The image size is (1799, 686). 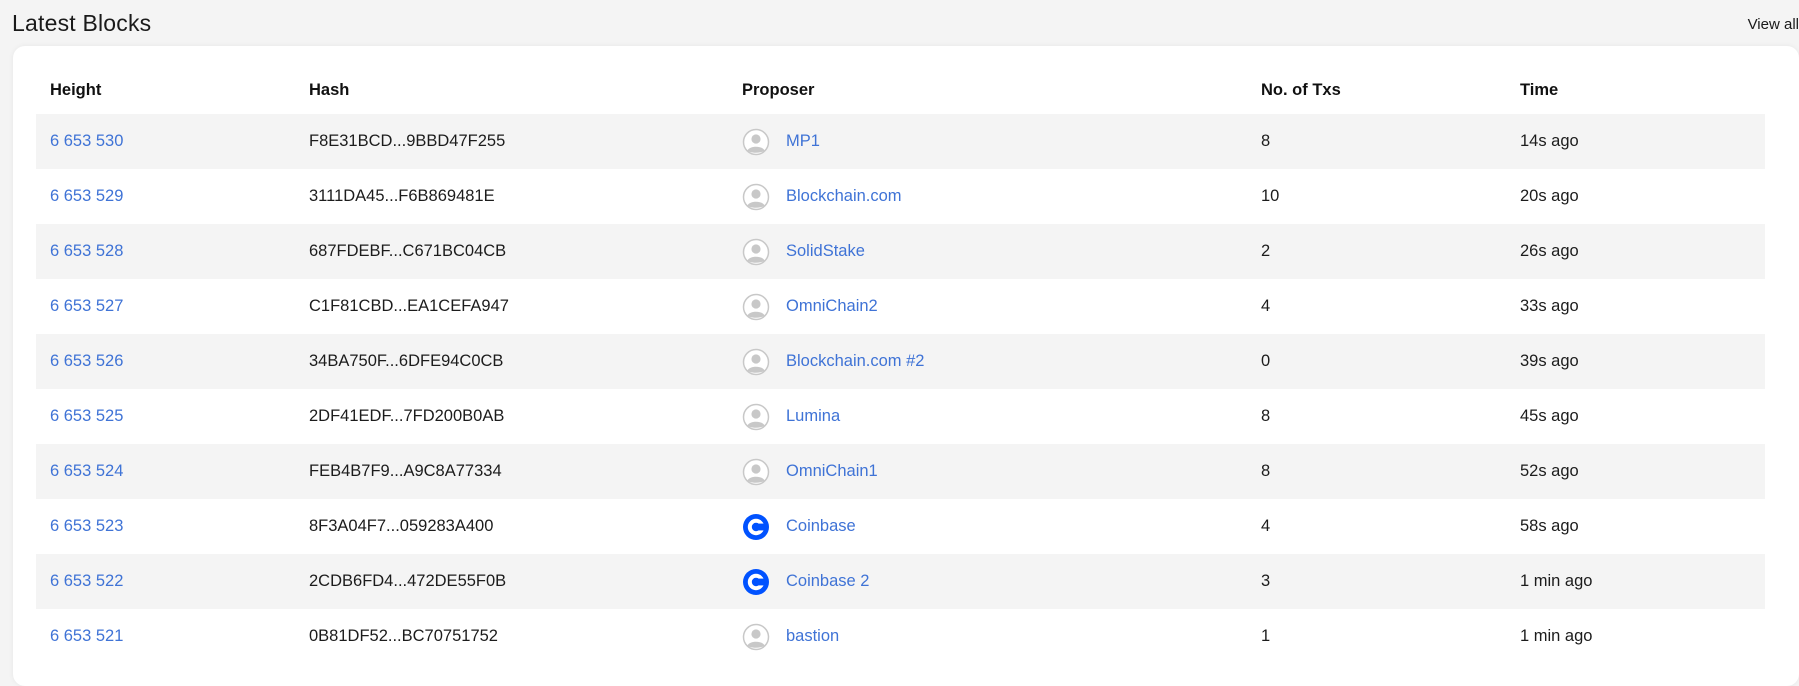 What do you see at coordinates (165, 361) in the screenshot?
I see `height-cell: 6 653 526` at bounding box center [165, 361].